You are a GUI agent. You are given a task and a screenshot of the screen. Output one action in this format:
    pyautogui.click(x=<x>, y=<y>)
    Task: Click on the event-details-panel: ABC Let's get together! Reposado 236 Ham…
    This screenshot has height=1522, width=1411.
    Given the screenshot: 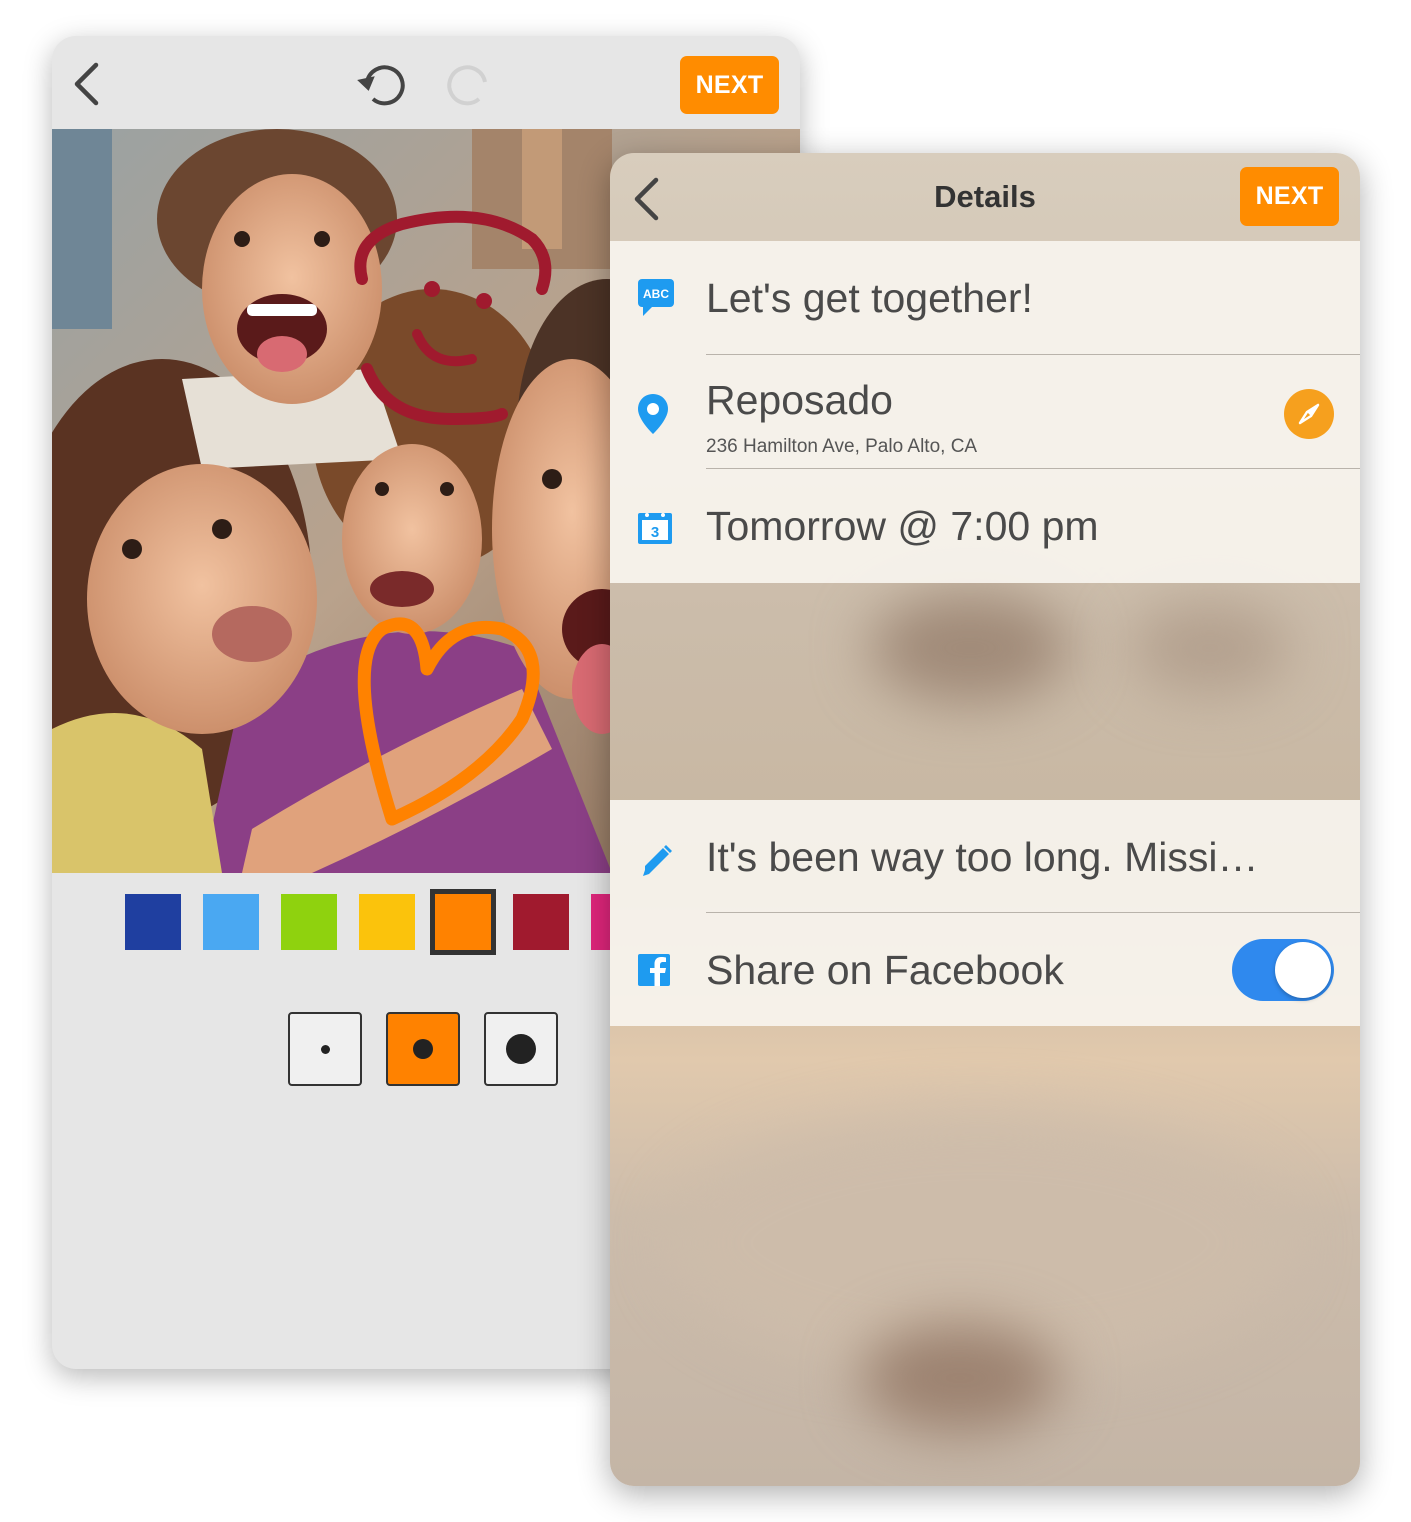 What is the action you would take?
    pyautogui.click(x=985, y=412)
    